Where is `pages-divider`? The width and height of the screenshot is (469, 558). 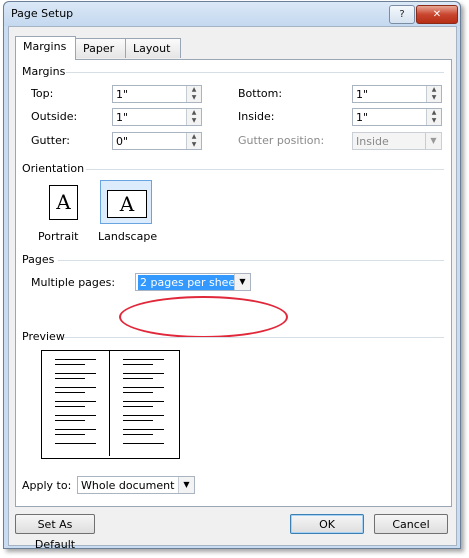 pages-divider is located at coordinates (251, 260).